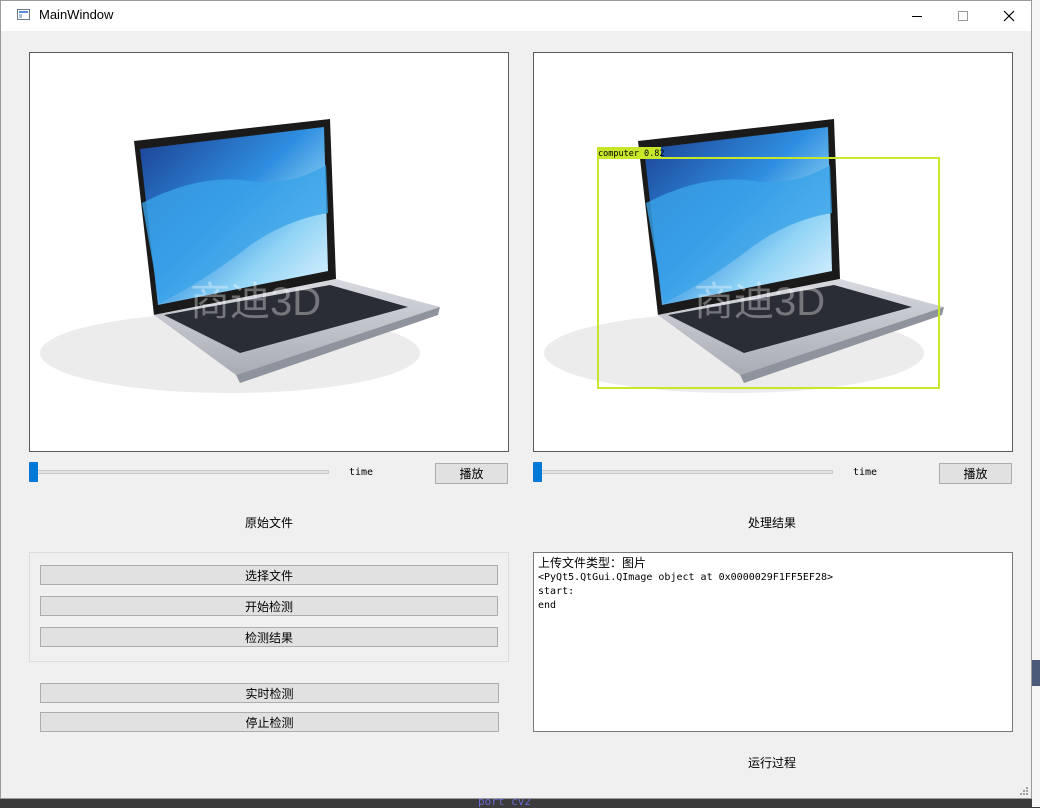 This screenshot has width=1040, height=808. Describe the element at coordinates (744, 256) in the screenshot. I see `laptop-detection-image: 商迪3D computer 0.82` at that location.